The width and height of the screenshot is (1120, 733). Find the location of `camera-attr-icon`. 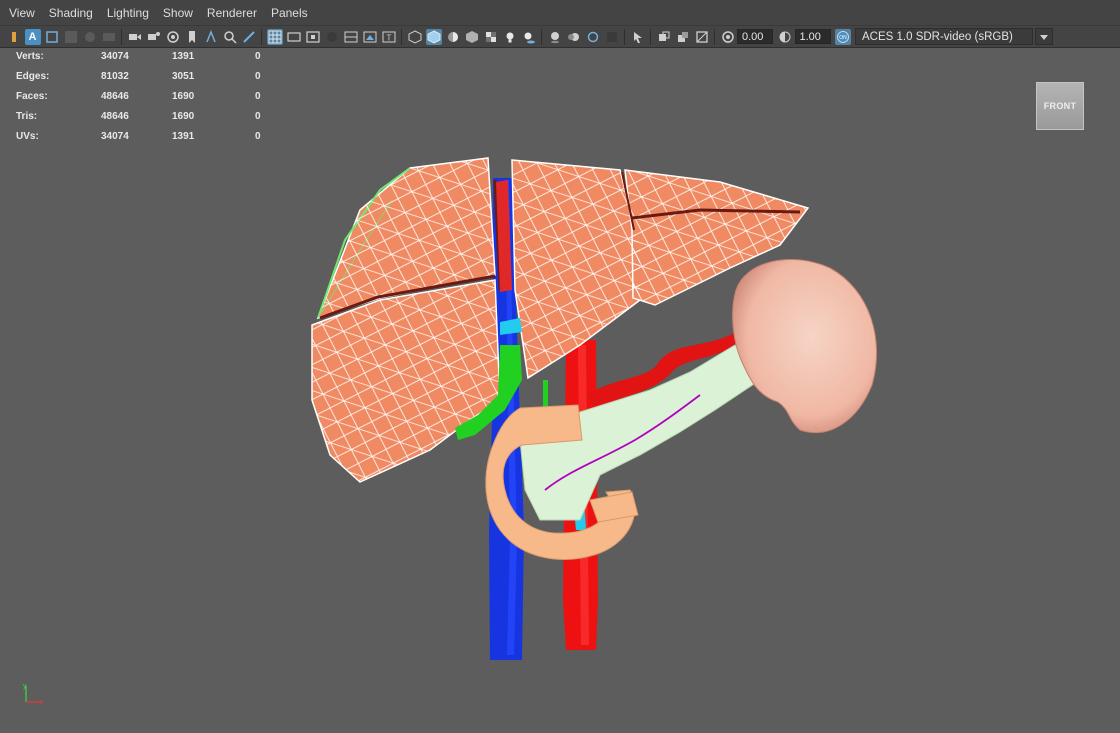

camera-attr-icon is located at coordinates (154, 37).